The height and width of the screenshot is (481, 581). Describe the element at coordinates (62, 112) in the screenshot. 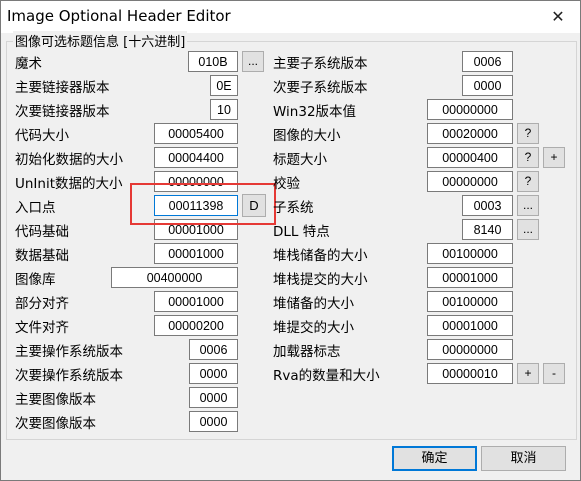

I see `minor-linker-version-label: 次要链接器版本` at that location.